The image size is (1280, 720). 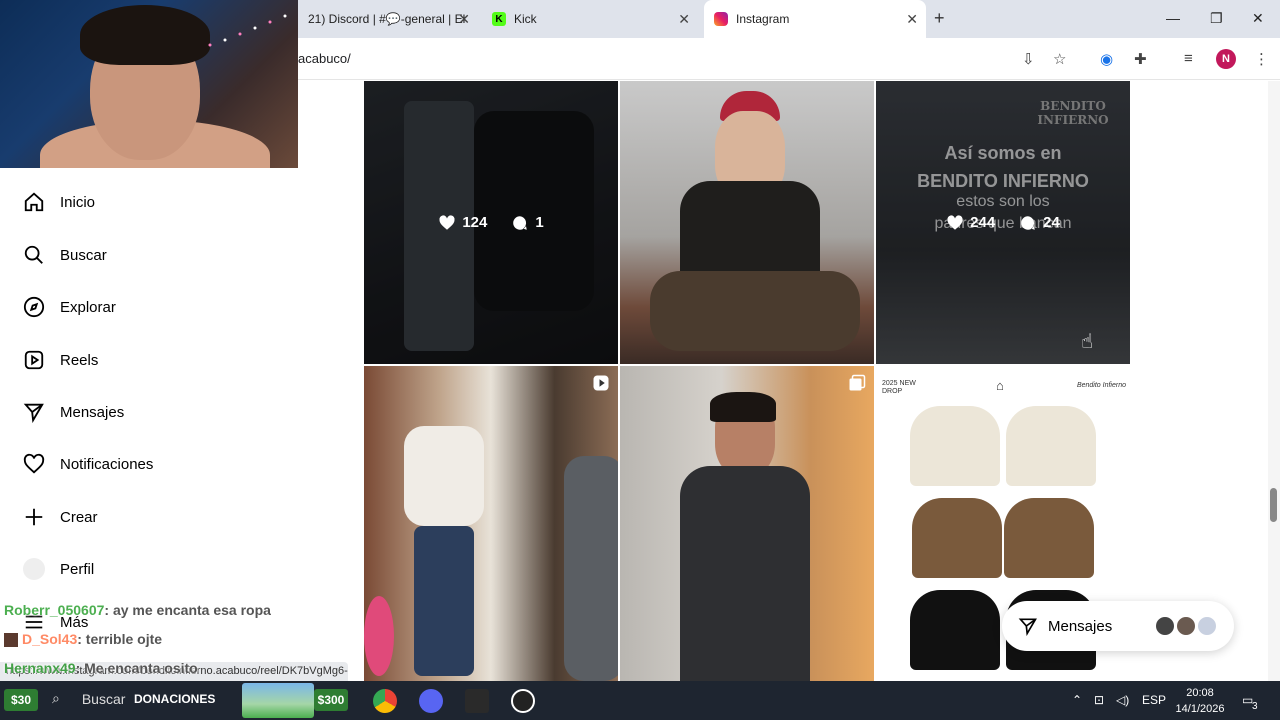 I want to click on taskbar-search: ⌕ Buscar, so click(x=88, y=698).